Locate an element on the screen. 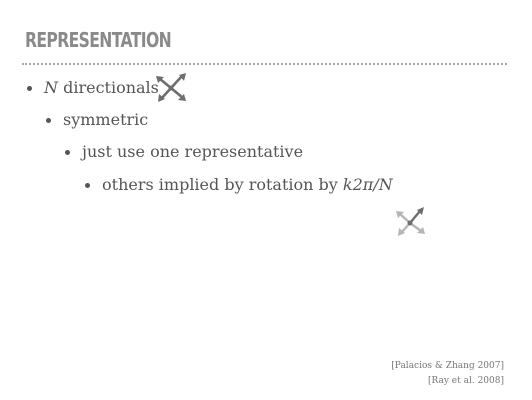 Image resolution: width=532 pixels, height=400 pixels. slide-title: REPRESENTATION is located at coordinates (98, 40).